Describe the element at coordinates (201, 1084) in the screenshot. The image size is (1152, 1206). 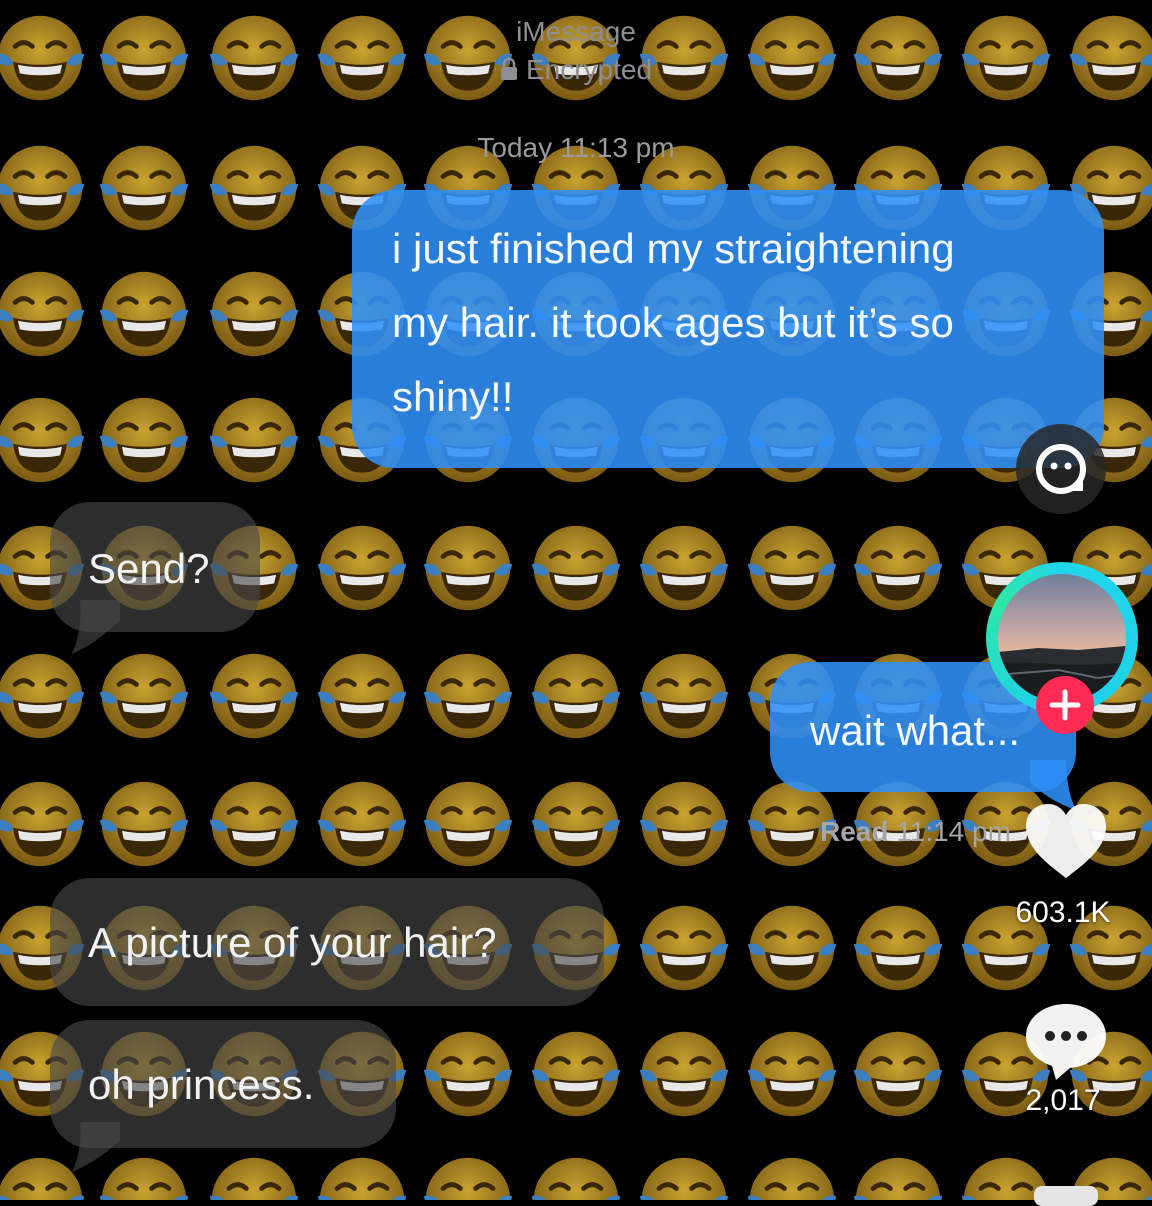
I see `message-line: oh princess.` at that location.